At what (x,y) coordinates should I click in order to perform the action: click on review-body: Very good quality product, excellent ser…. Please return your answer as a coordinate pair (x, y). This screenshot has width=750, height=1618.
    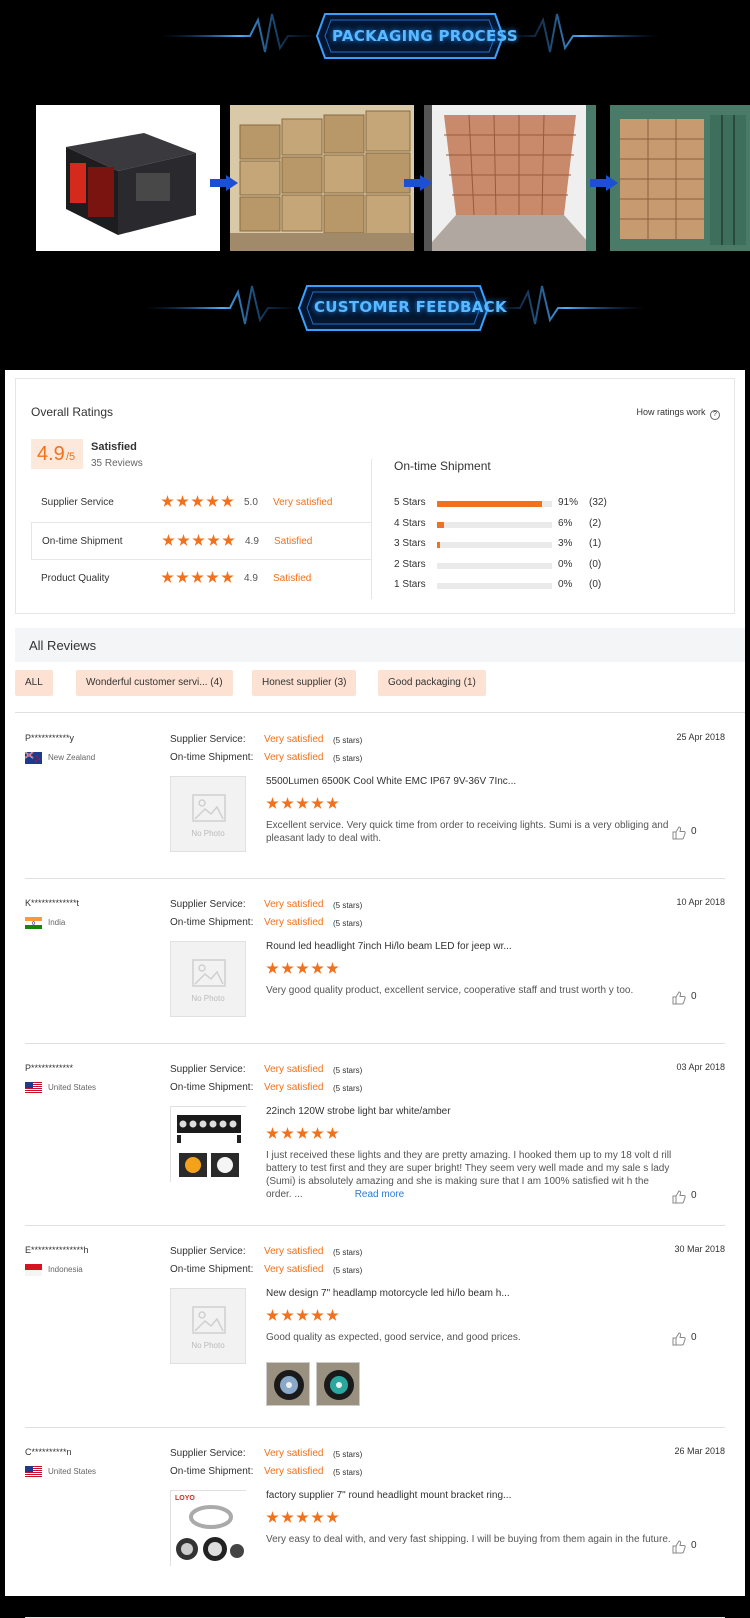
    Looking at the image, I should click on (450, 990).